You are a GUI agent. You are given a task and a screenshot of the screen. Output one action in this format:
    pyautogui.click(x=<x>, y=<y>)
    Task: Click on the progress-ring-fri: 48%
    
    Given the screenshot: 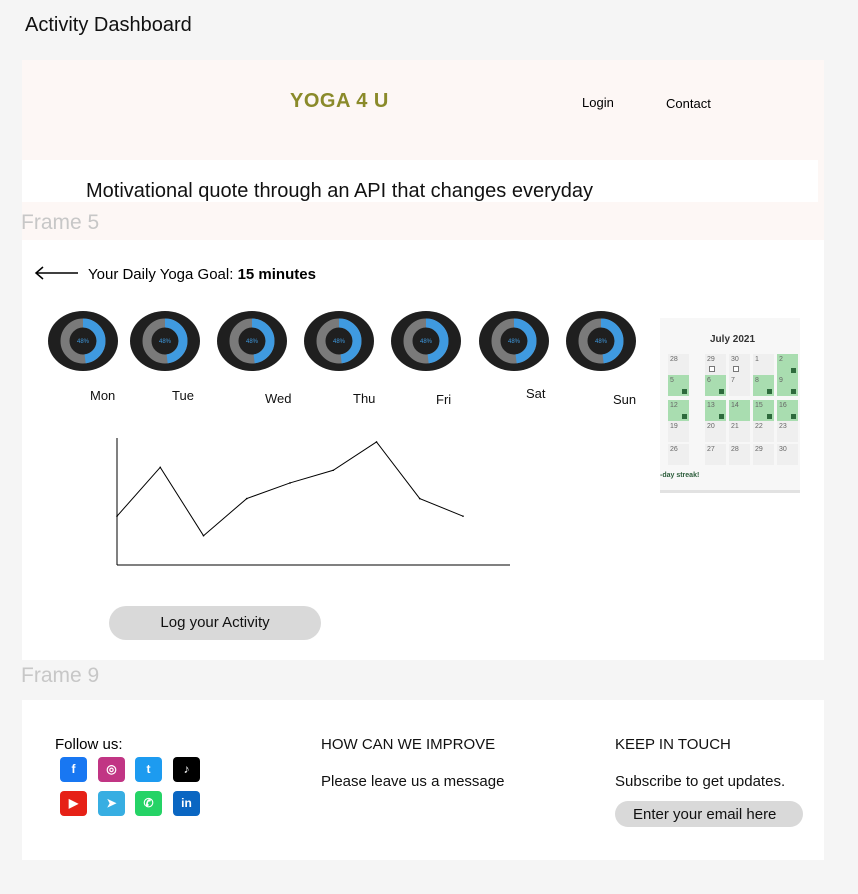 What is the action you would take?
    pyautogui.click(x=426, y=341)
    